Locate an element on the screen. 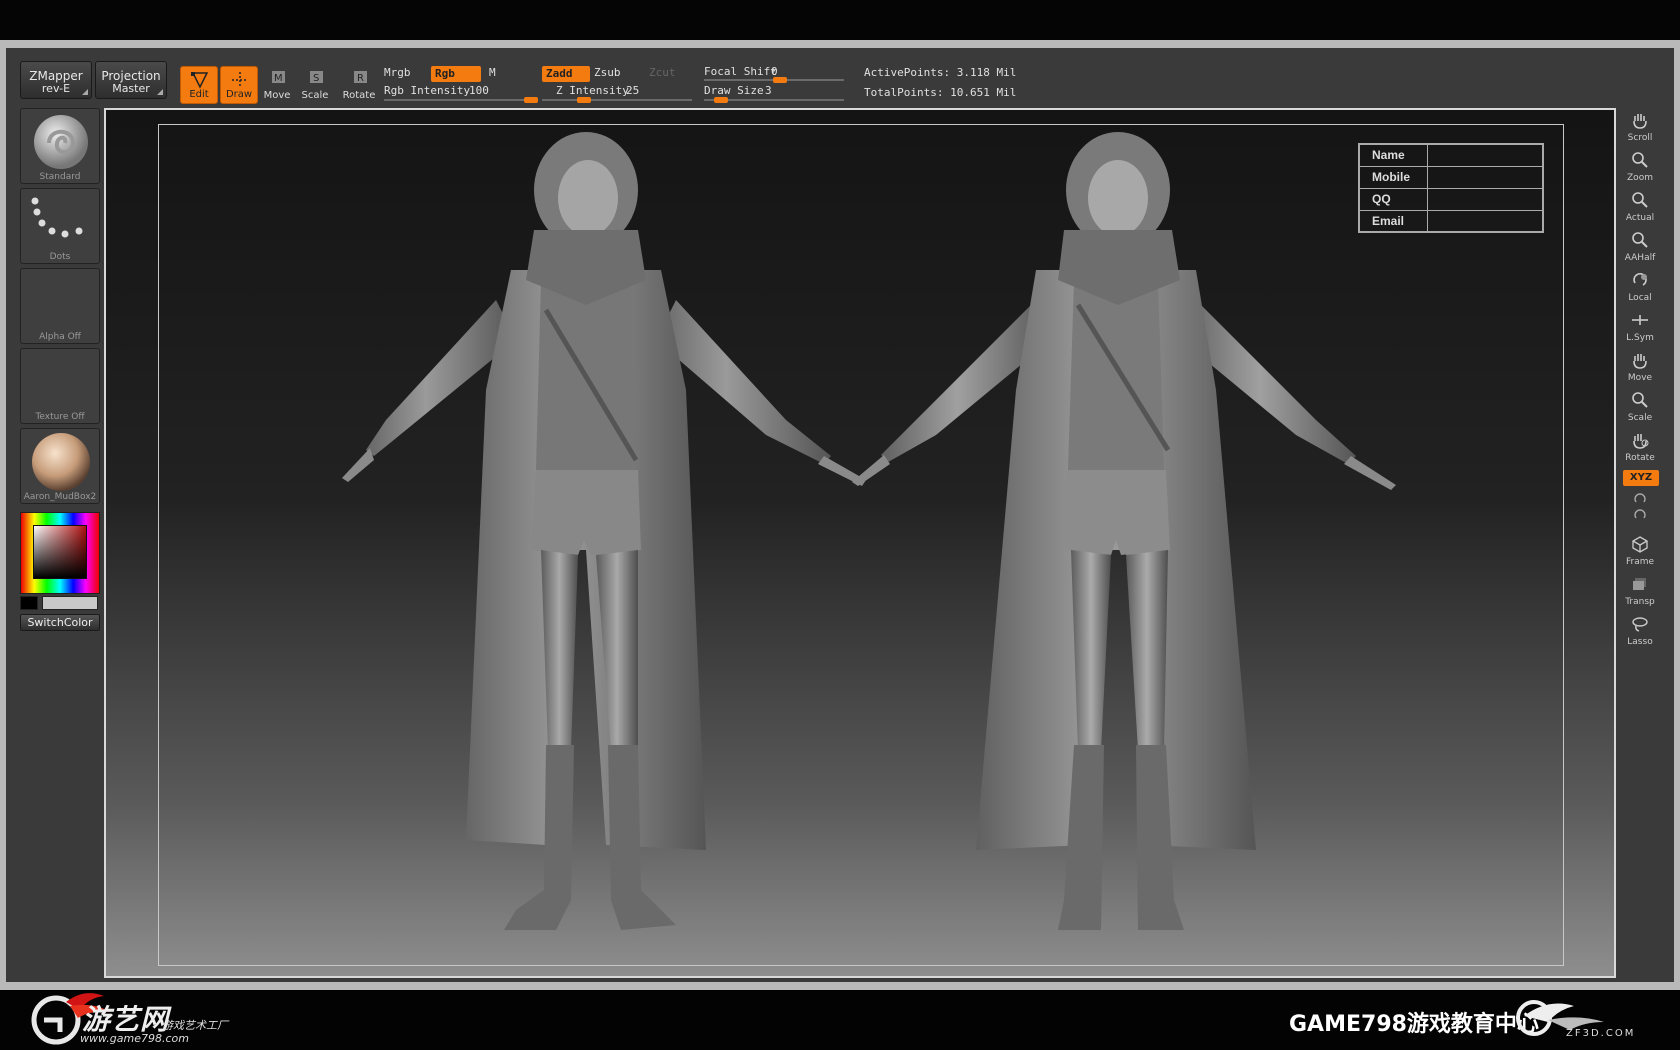 This screenshot has height=1050, width=1680. scale-view-button: Scale is located at coordinates (1640, 406).